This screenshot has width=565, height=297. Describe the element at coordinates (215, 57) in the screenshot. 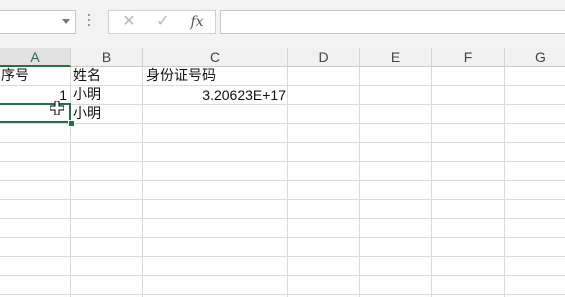

I see `column-header-c: C` at that location.